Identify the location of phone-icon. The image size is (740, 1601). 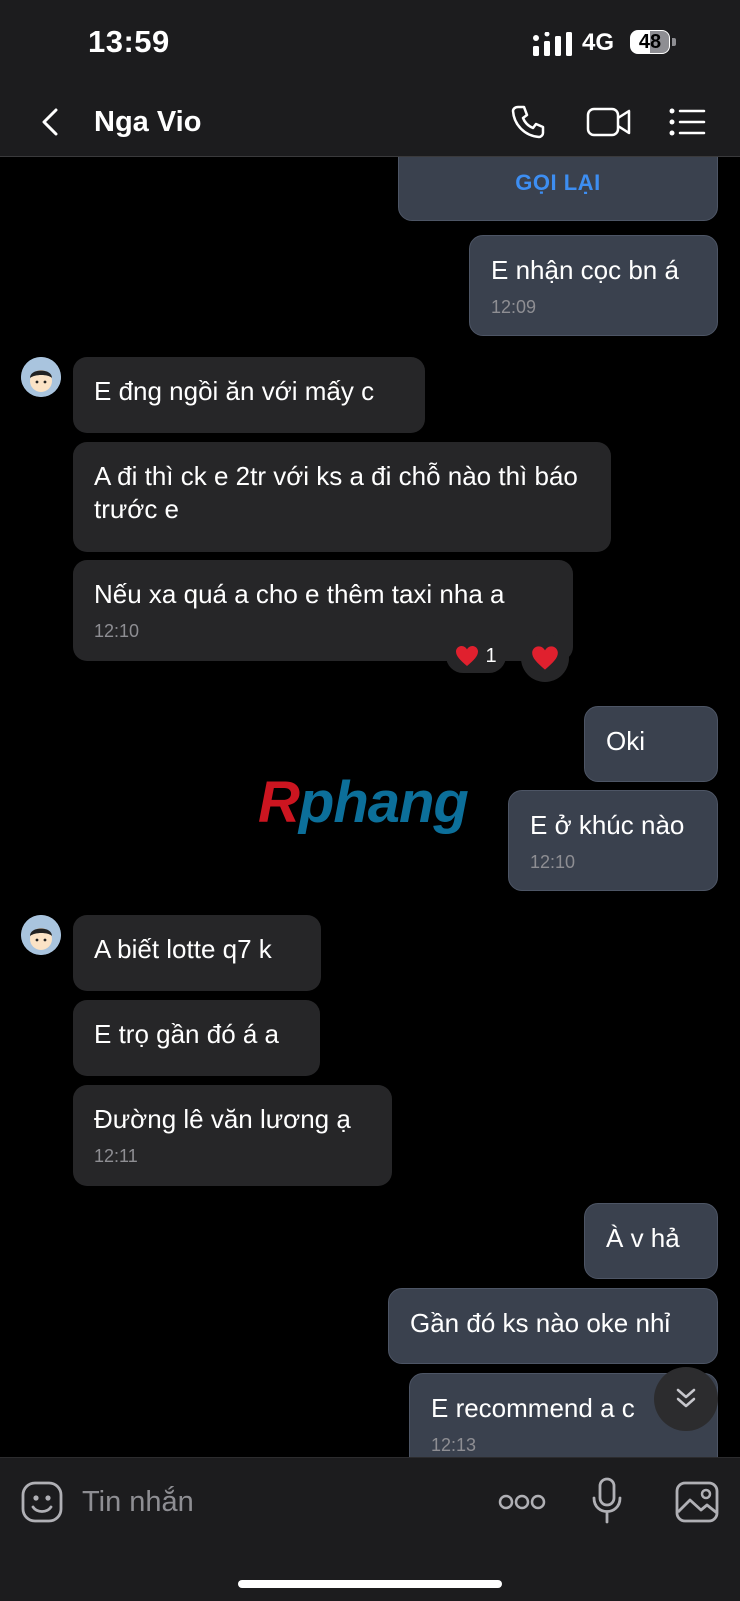
(528, 122).